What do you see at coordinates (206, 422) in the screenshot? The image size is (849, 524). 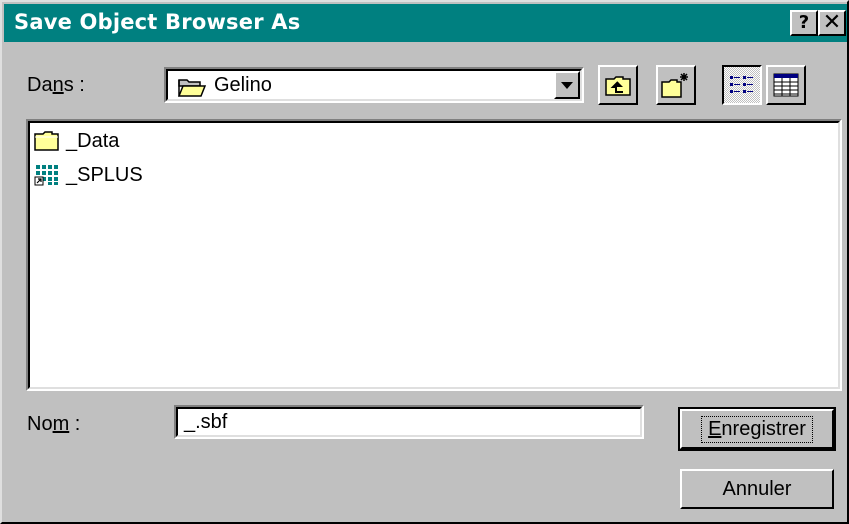 I see `filename-value: _.sbf` at bounding box center [206, 422].